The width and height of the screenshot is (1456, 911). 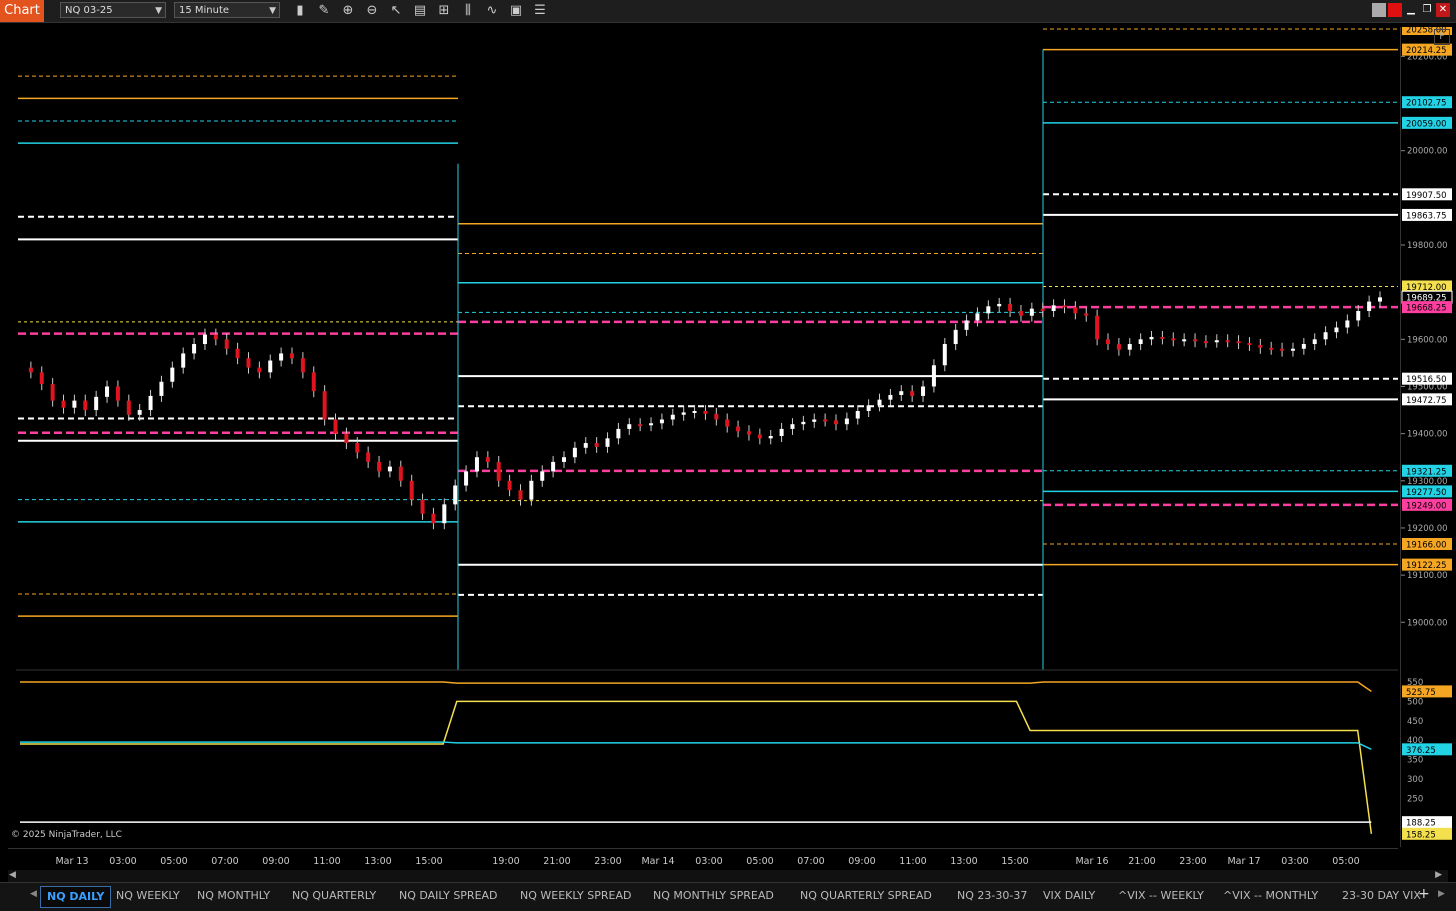 What do you see at coordinates (1381, 896) in the screenshot?
I see `tab-23-30-day-vix: 23-30 DAY VIX` at bounding box center [1381, 896].